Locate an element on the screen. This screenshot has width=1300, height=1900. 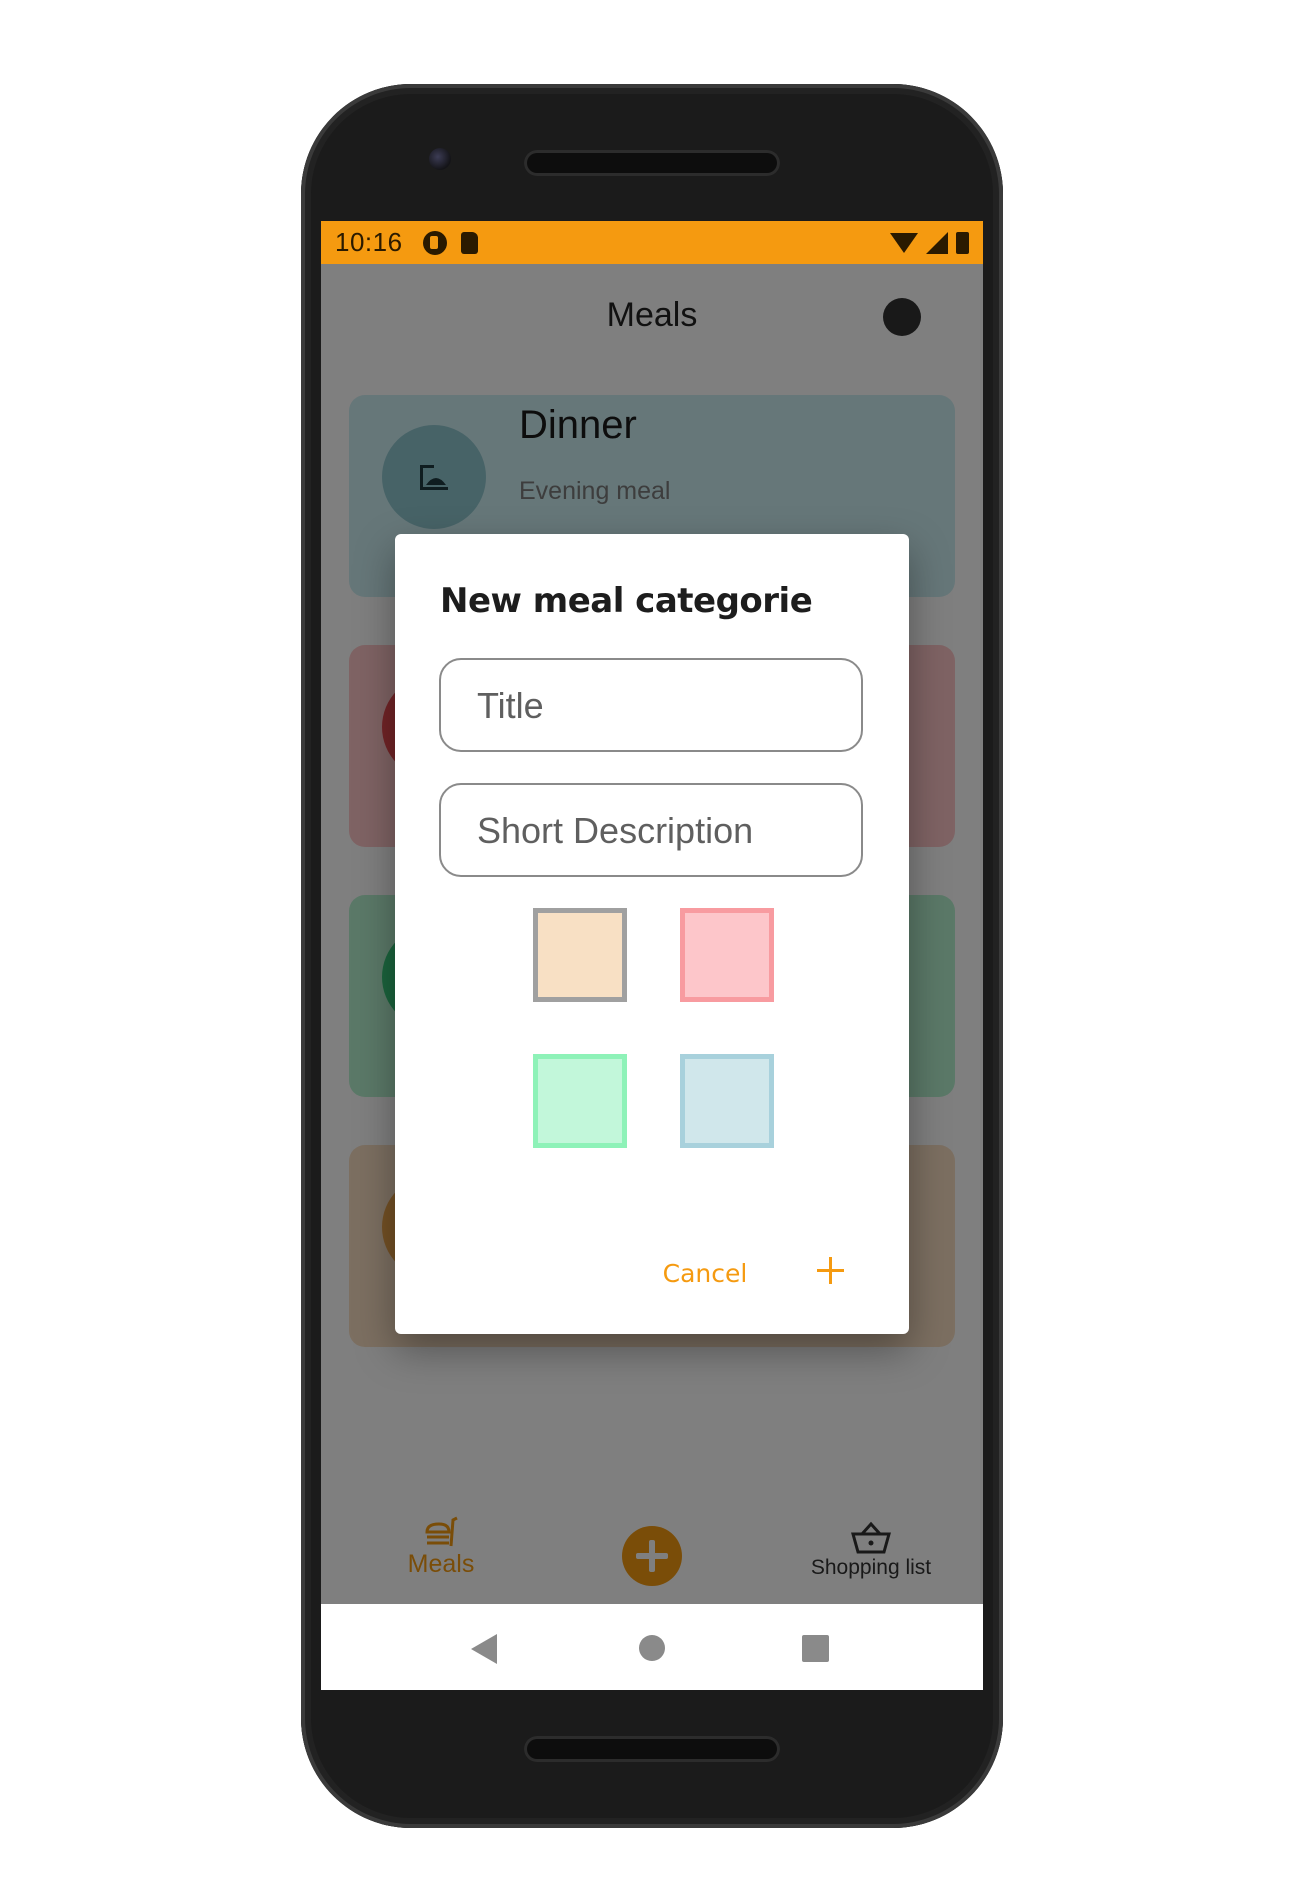
status-bar: 10:16 is located at coordinates (652, 242).